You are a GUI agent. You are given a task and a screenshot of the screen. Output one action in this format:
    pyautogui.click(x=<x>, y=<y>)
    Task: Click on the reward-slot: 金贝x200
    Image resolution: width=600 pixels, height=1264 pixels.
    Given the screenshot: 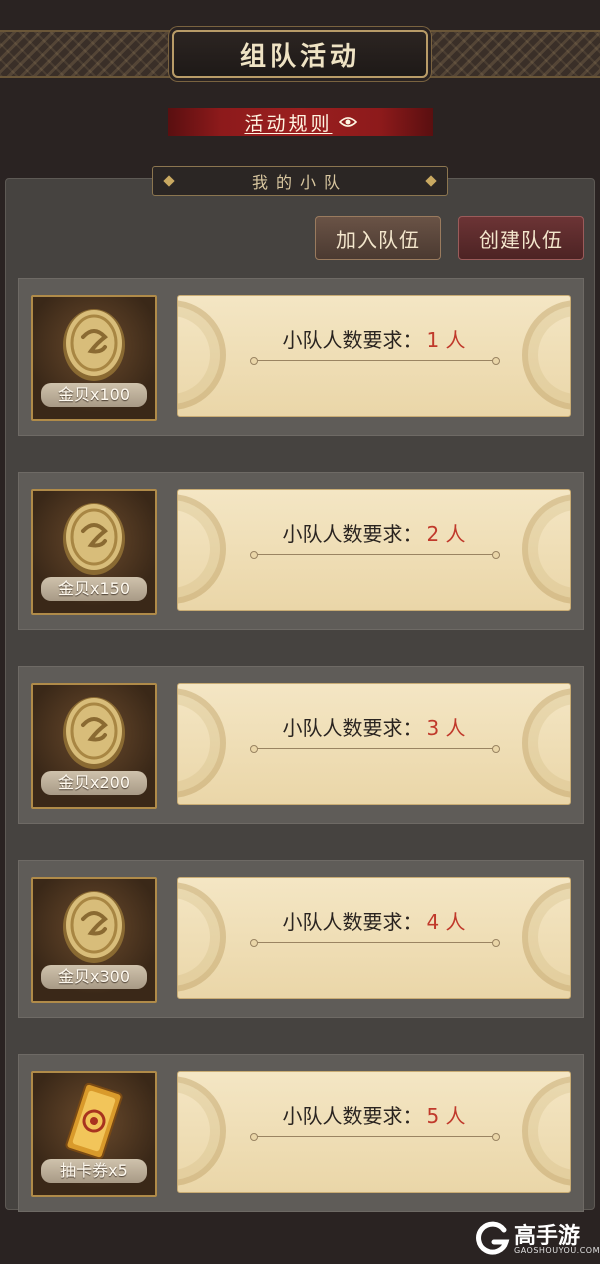 What is the action you would take?
    pyautogui.click(x=94, y=746)
    